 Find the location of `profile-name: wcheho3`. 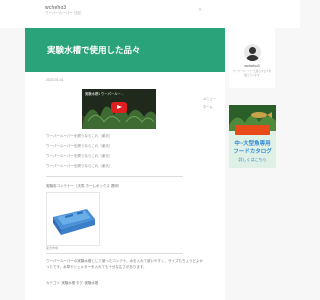

profile-name: wcheho3 is located at coordinates (252, 66).